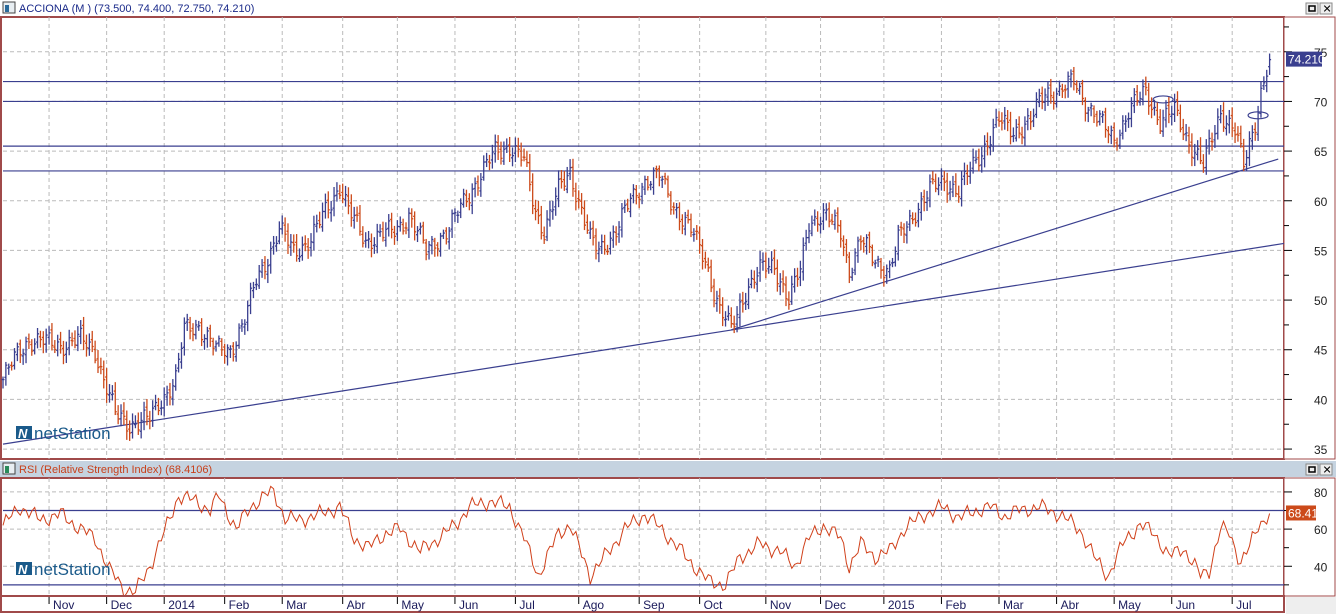 The width and height of the screenshot is (1336, 614). What do you see at coordinates (1321, 351) in the screenshot?
I see `y-tick-label: 45` at bounding box center [1321, 351].